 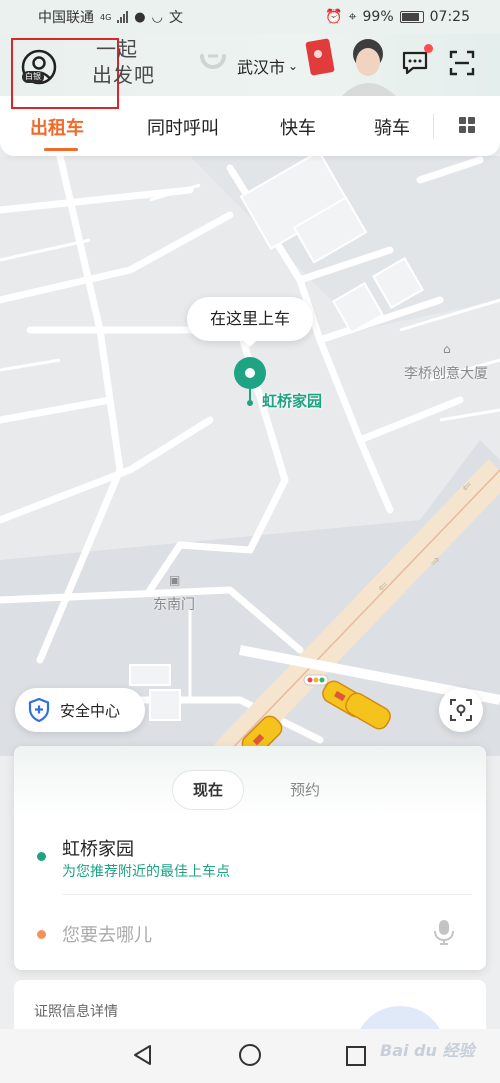 What do you see at coordinates (250, 322) in the screenshot?
I see `pickup-tooltip: 在这里上车` at bounding box center [250, 322].